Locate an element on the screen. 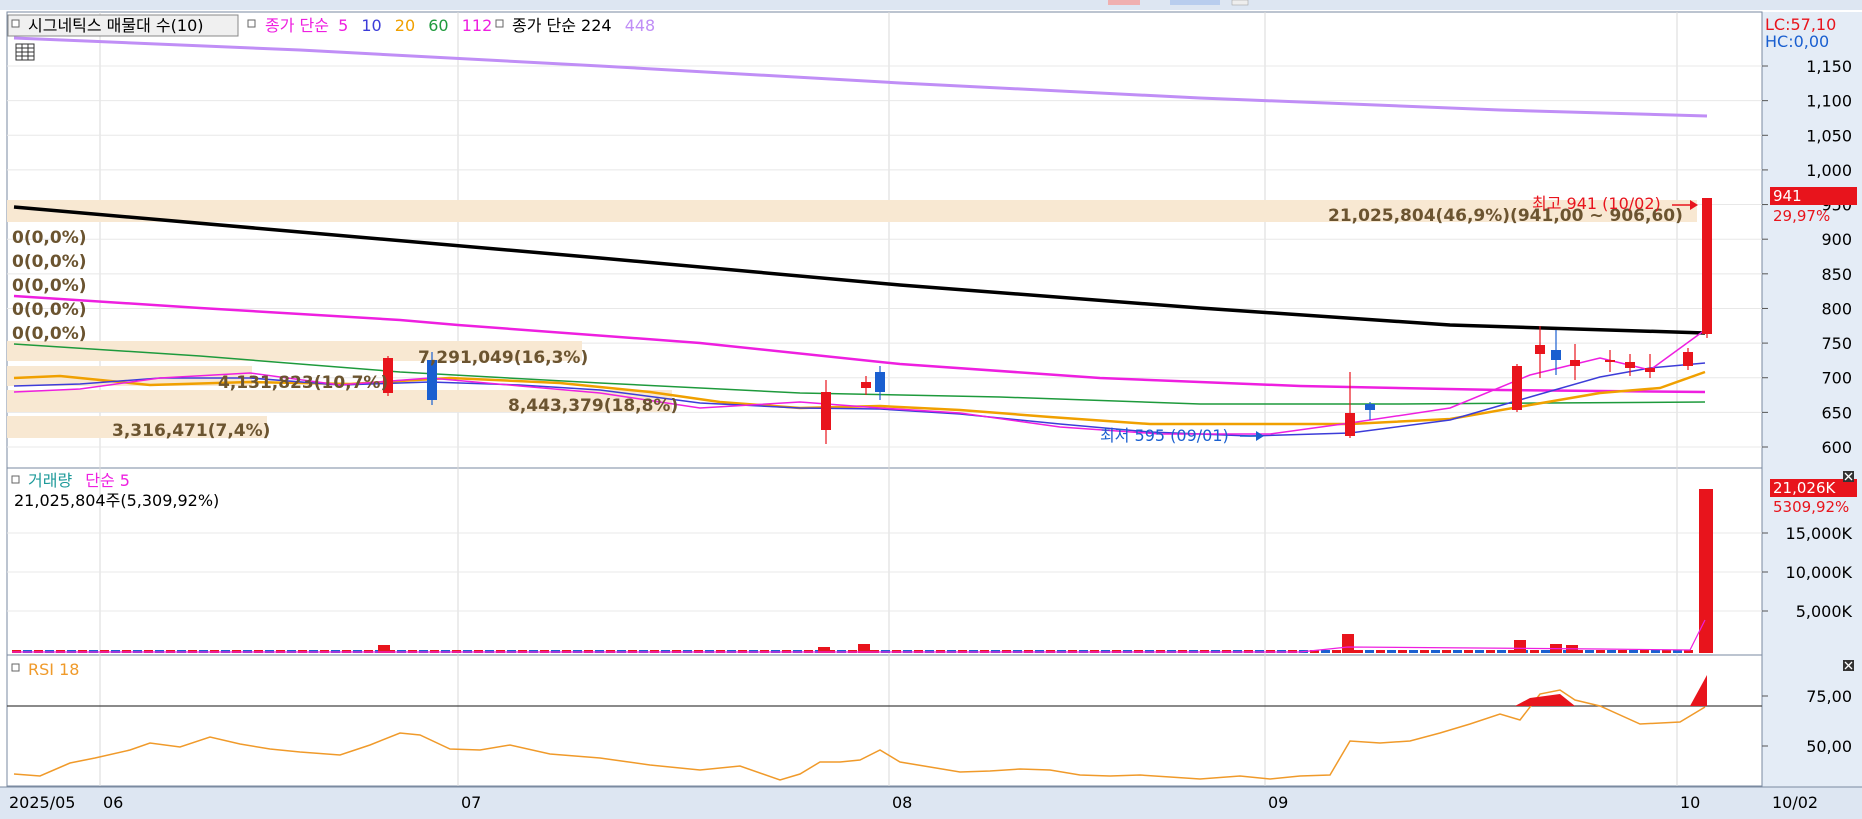  profile-label-b: 4,131,823(10,7%) is located at coordinates (303, 383).